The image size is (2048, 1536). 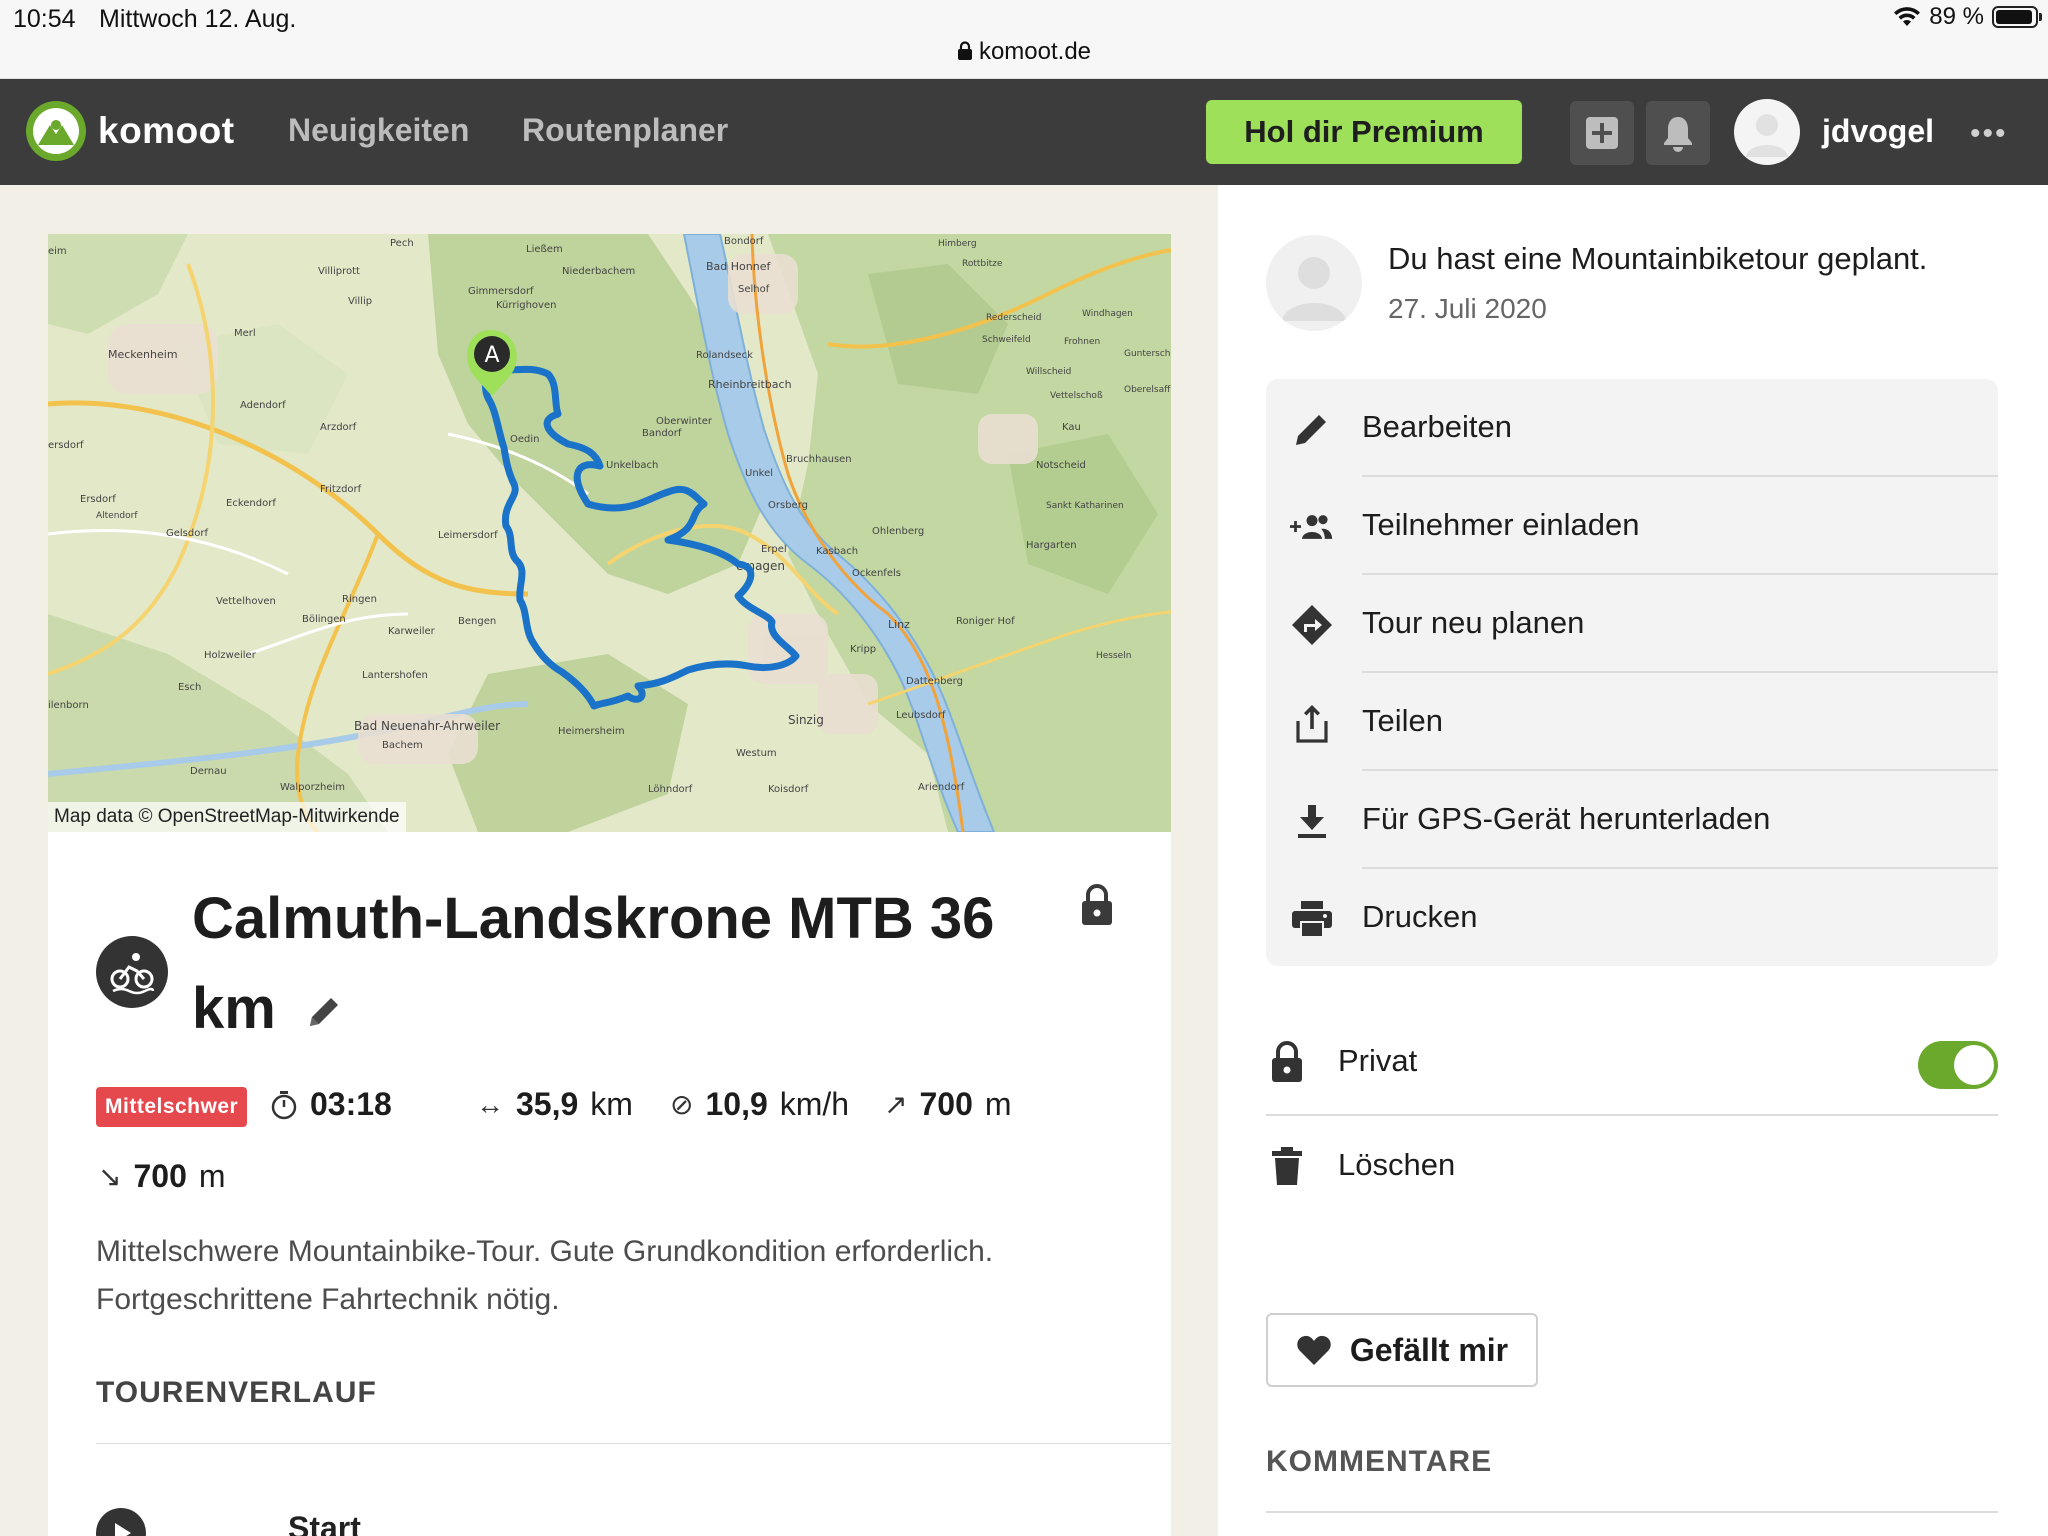 I want to click on svg-text: Gimmersdorf, so click(x=501, y=291).